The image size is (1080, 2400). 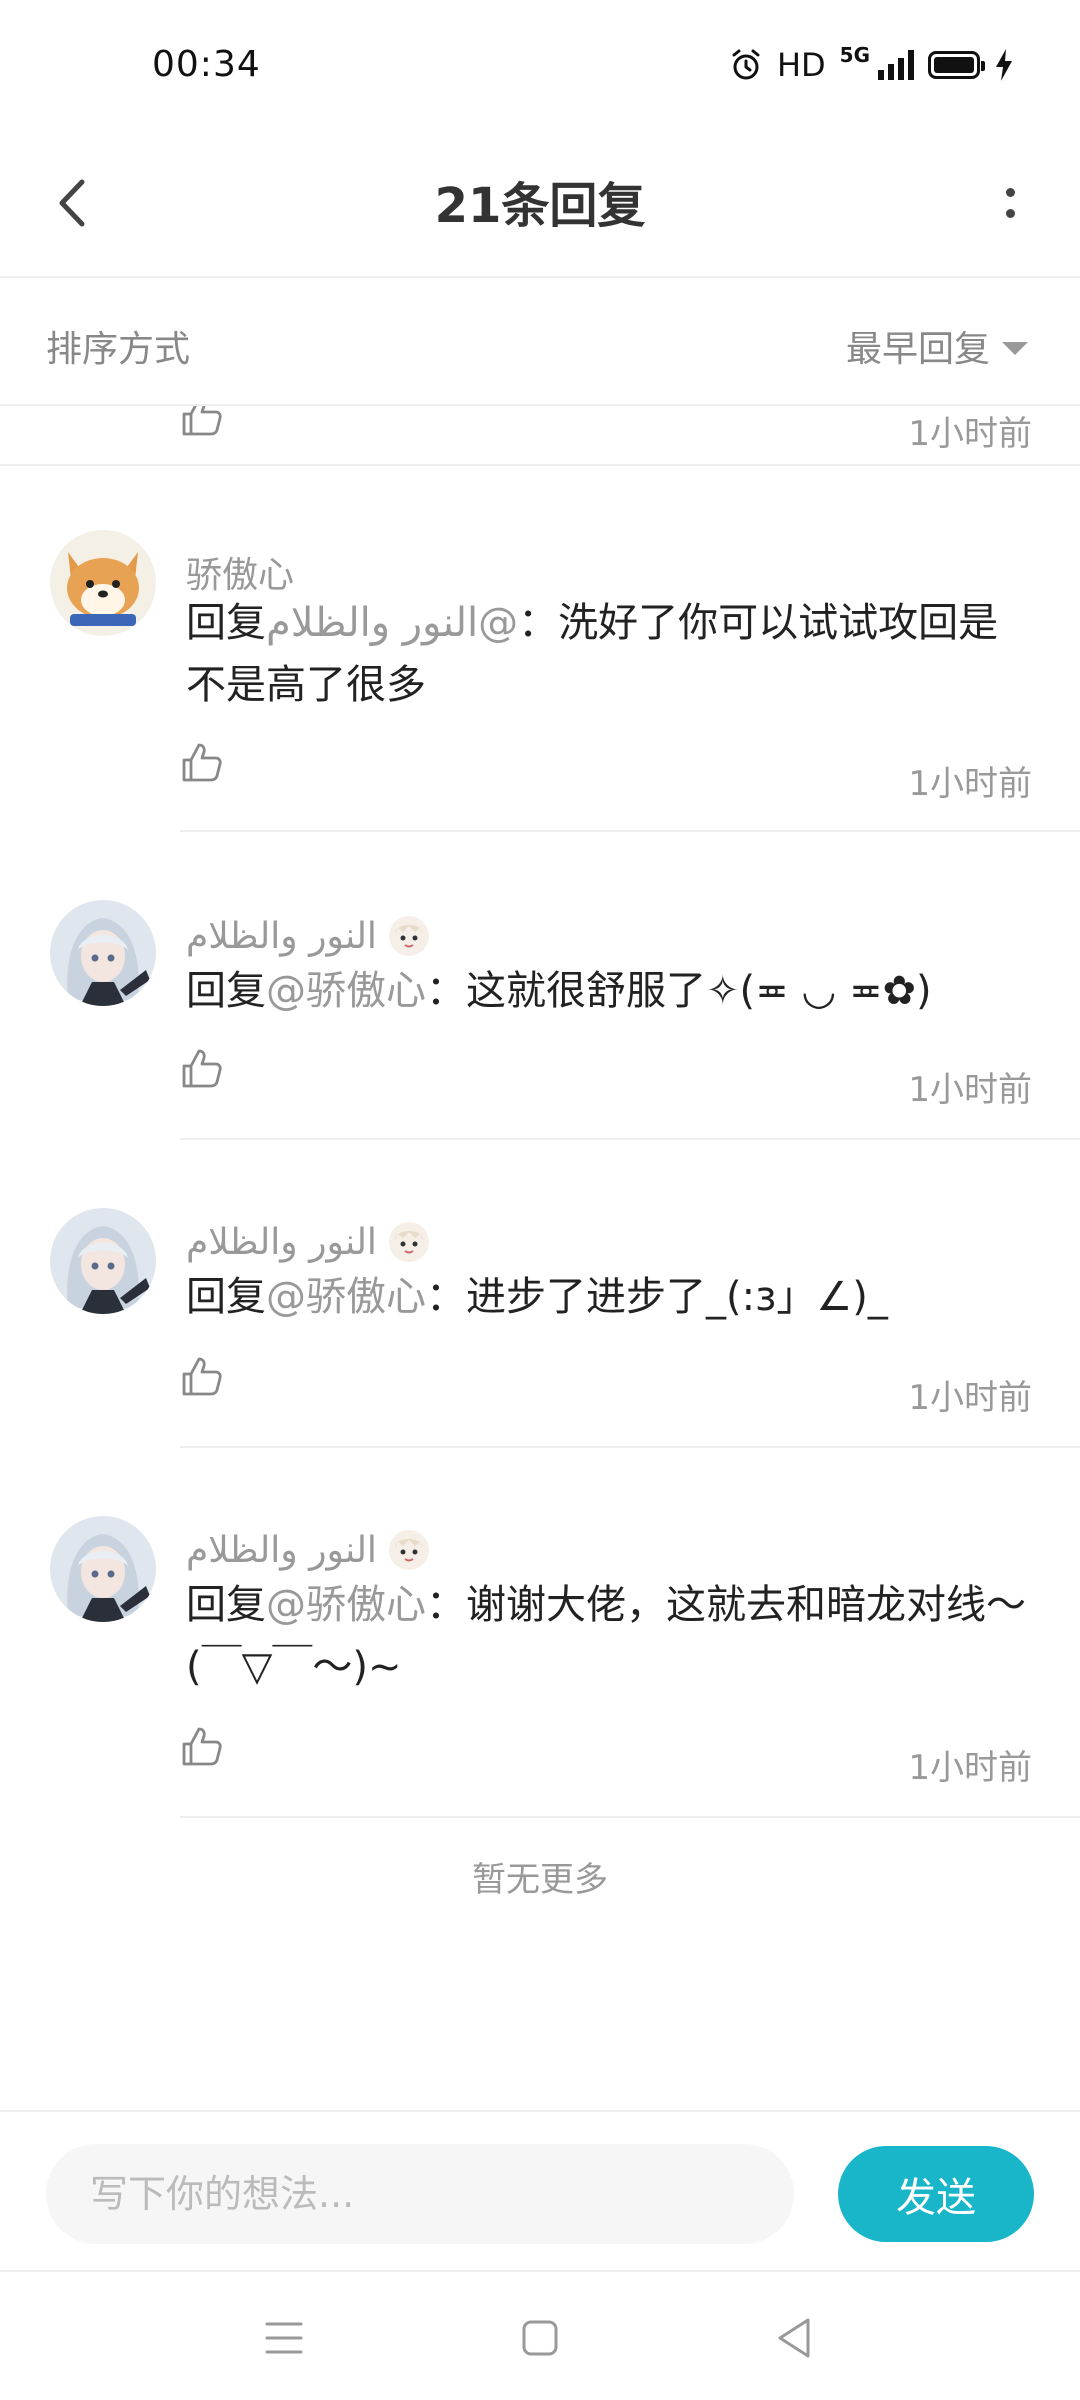 I want to click on reply-body: ：进步了进步了_(:з」∠)_, so click(x=657, y=1297).